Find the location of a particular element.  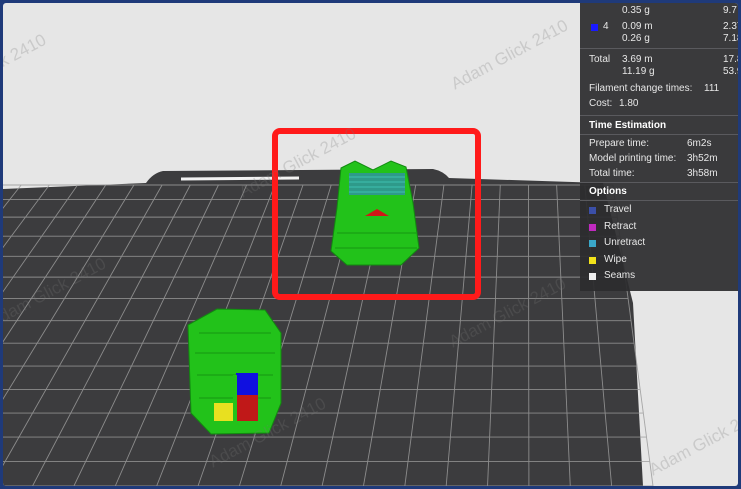

option-unretract-label: Unretract is located at coordinates (625, 242).